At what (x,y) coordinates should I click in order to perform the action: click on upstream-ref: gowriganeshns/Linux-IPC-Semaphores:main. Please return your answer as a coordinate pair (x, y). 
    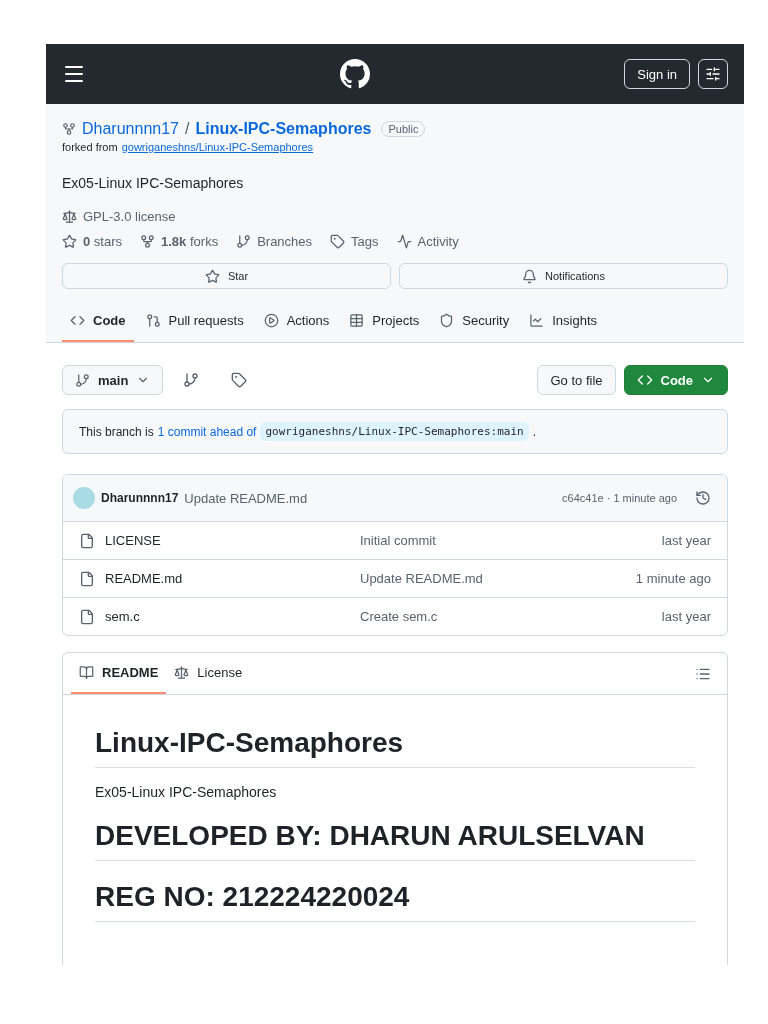
    Looking at the image, I should click on (394, 431).